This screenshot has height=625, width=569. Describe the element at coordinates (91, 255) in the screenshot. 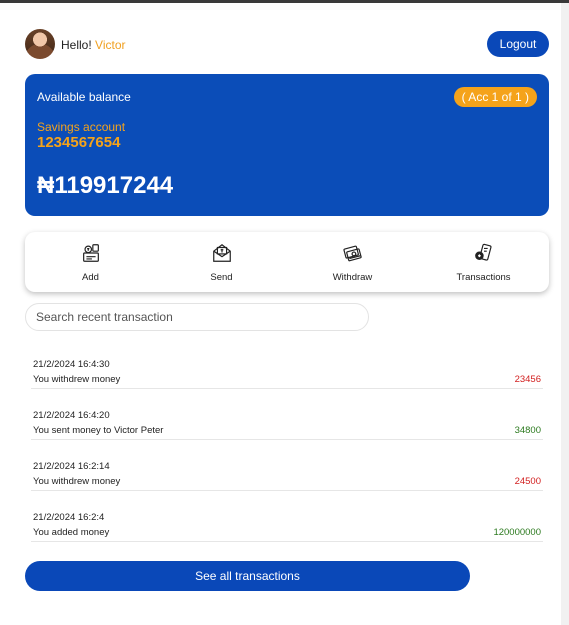

I see `add-money-icon` at that location.